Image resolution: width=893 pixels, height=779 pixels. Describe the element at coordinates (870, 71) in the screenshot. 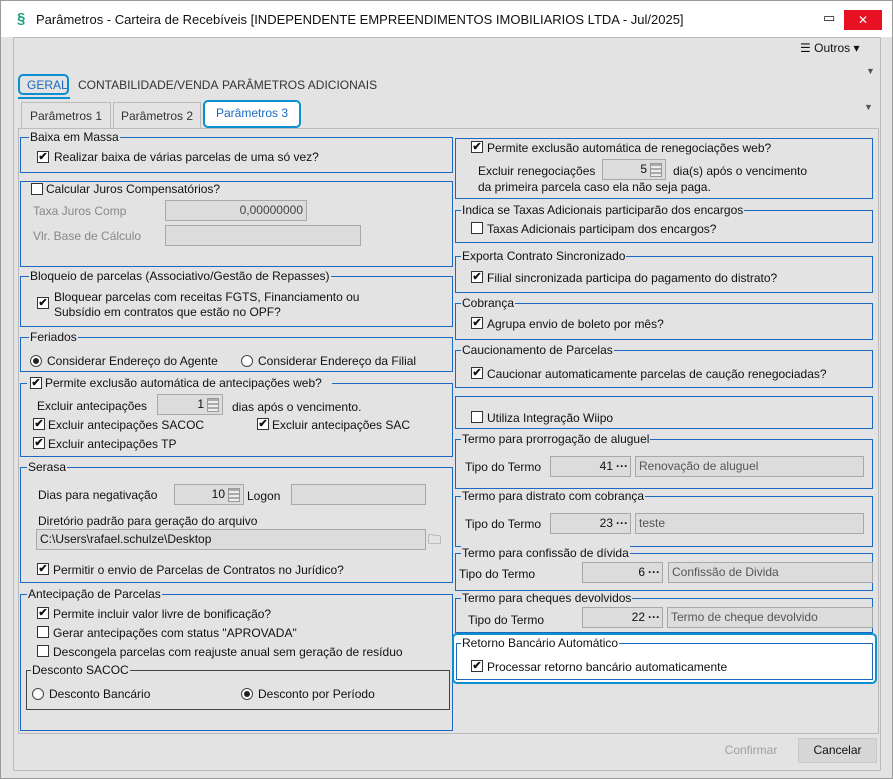

I see `tabs-dropdown-icon: ▼` at that location.